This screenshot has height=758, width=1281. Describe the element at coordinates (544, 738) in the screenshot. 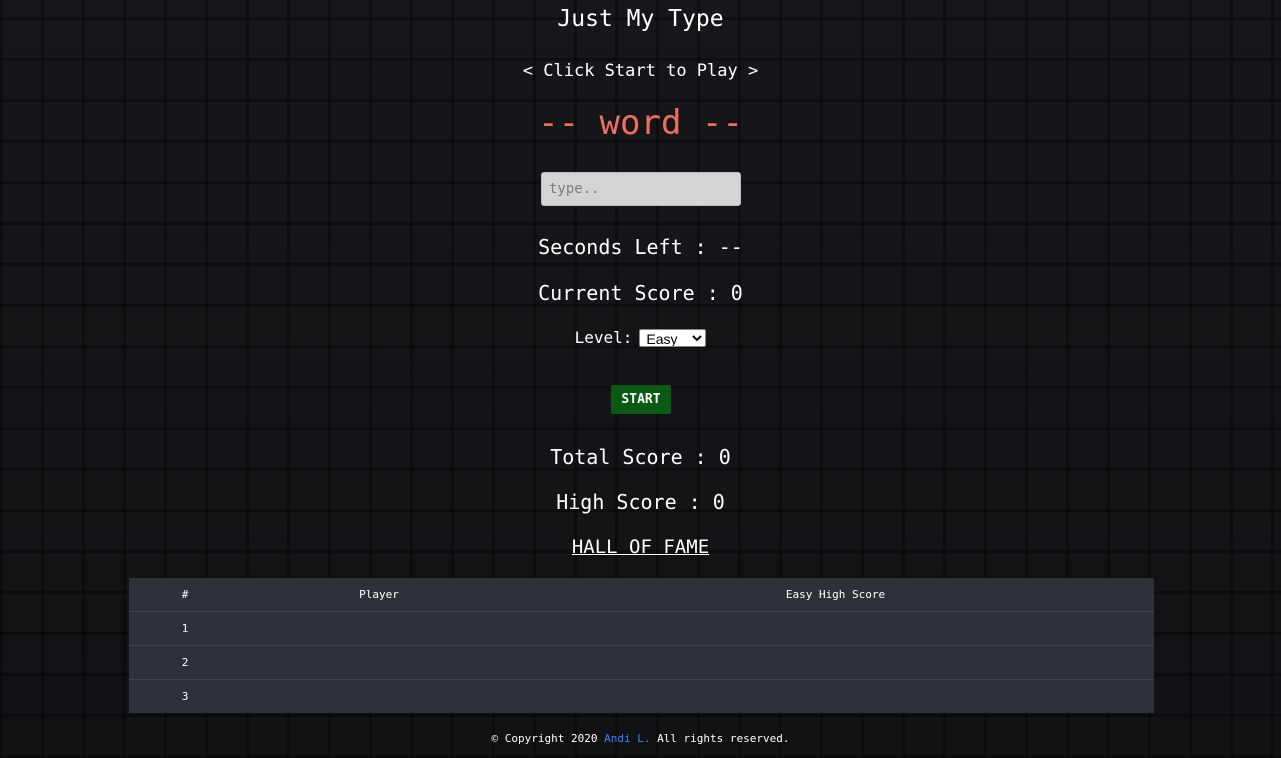

I see `footer-copyright: © Copyright 2020` at that location.